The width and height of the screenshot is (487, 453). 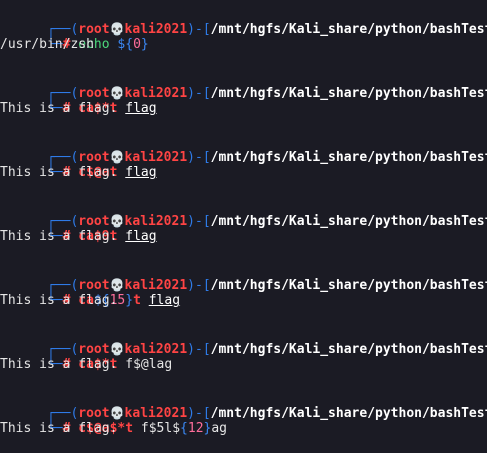 I want to click on command-line: └─# ca$*t flag, so click(x=101, y=108).